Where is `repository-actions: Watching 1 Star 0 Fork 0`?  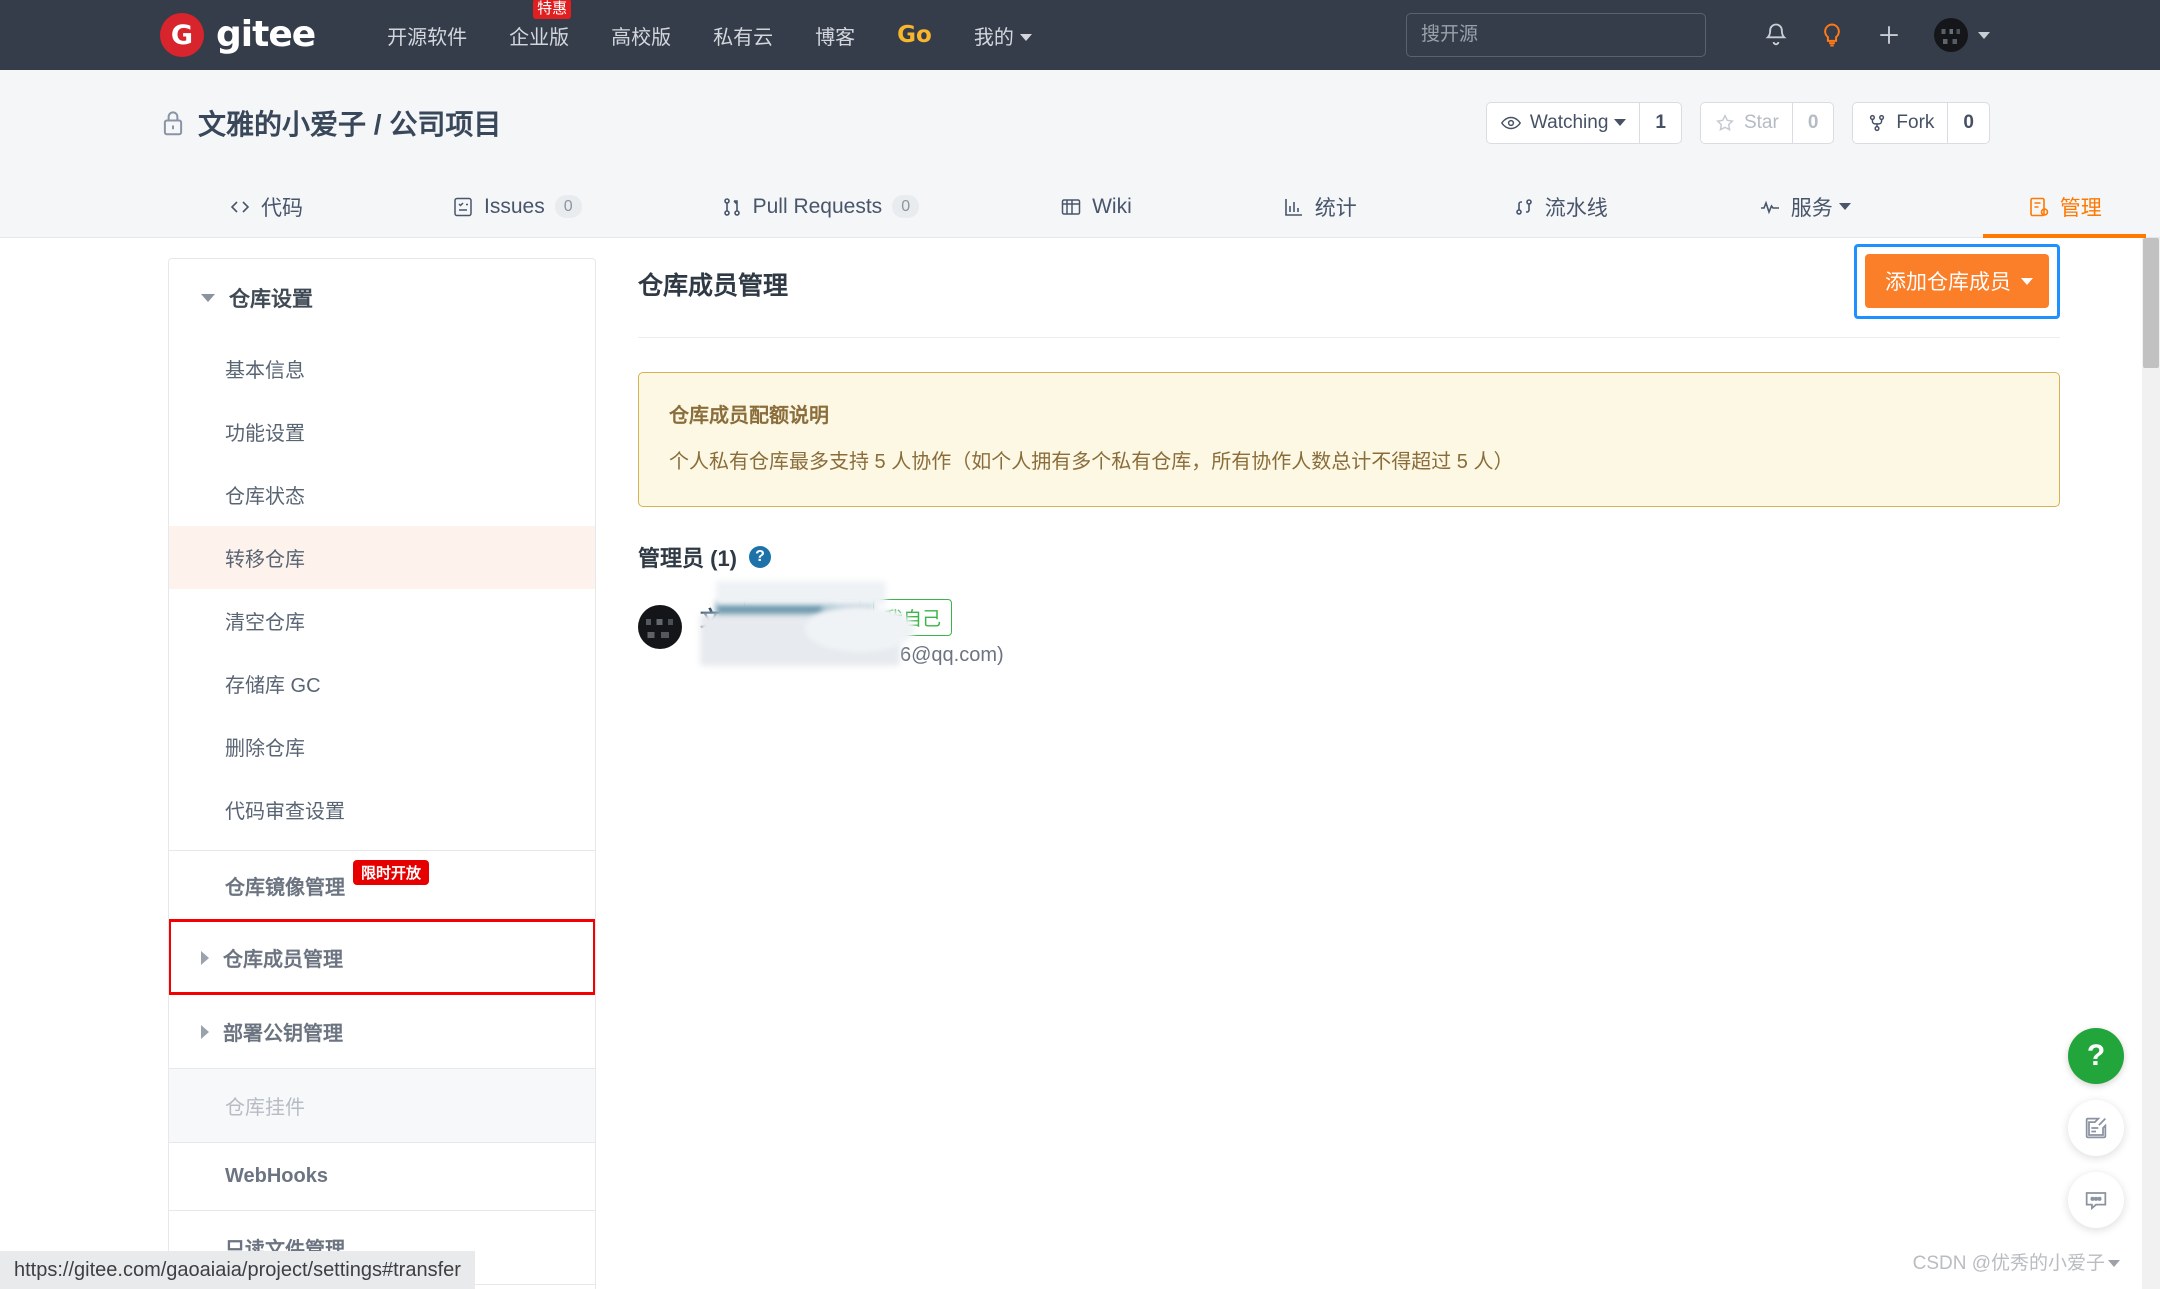
repository-actions: Watching 1 Star 0 Fork 0 is located at coordinates (1729, 122).